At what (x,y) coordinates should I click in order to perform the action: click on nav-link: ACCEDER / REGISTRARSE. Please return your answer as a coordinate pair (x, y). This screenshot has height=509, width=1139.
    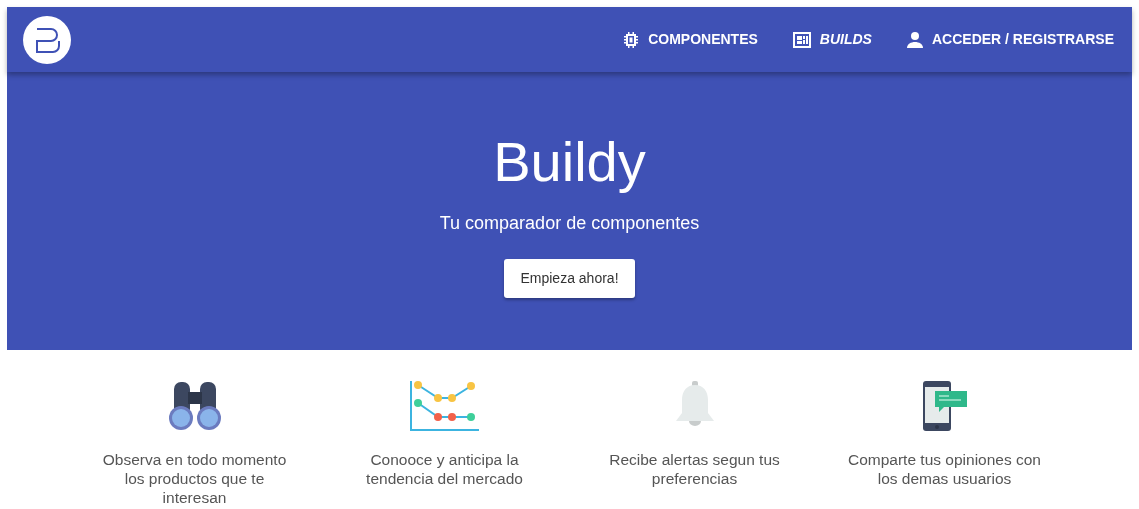
    Looking at the image, I should click on (1009, 39).